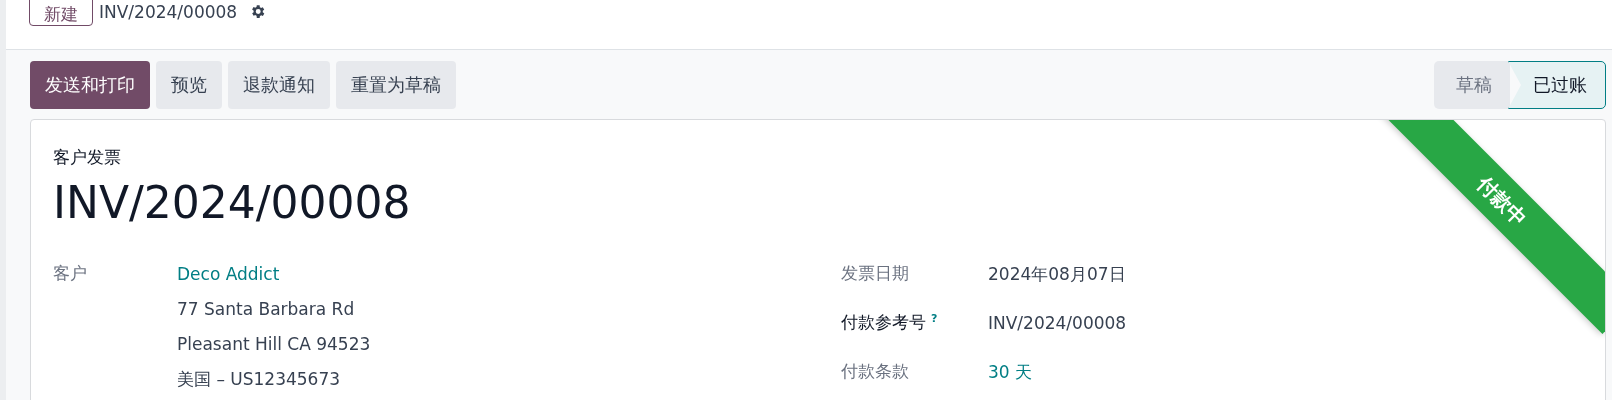 The width and height of the screenshot is (1612, 400). What do you see at coordinates (934, 318) in the screenshot?
I see `help-icon: ?` at bounding box center [934, 318].